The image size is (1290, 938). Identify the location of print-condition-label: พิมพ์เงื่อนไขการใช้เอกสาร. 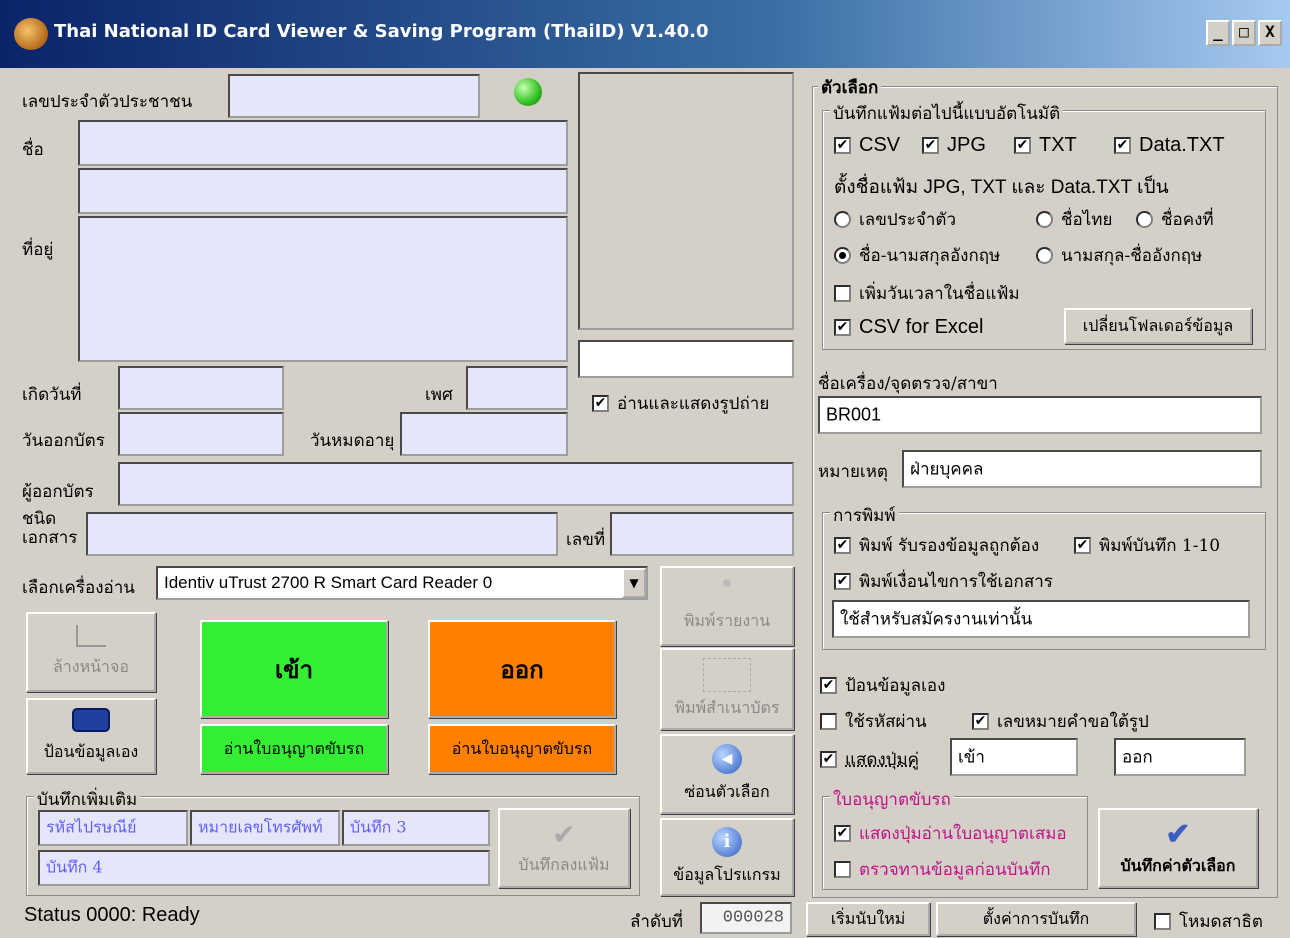
(956, 582).